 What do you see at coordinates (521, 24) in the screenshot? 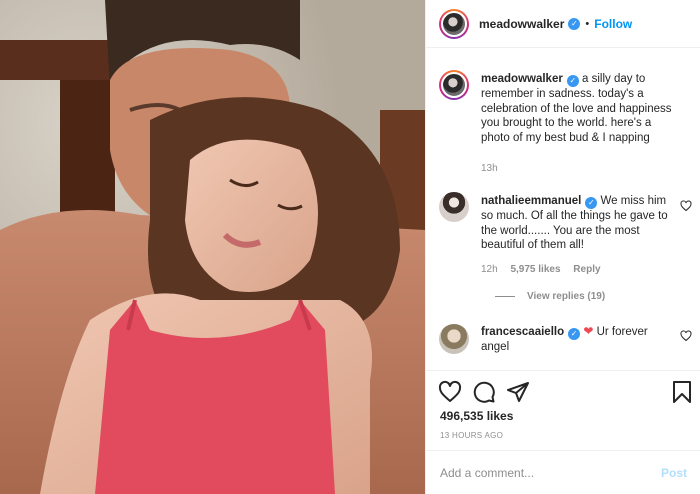
I see `author-username: meadowwalker` at bounding box center [521, 24].